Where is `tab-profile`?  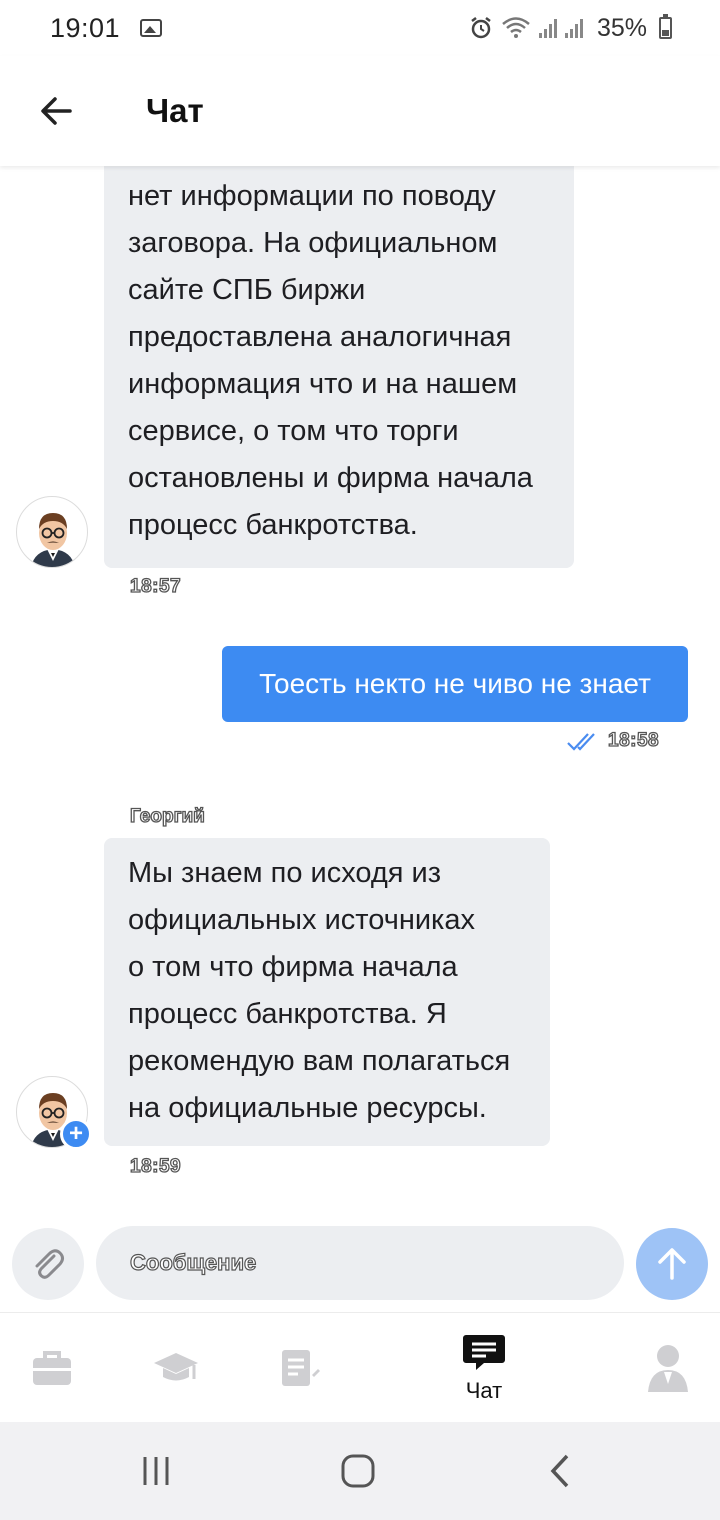 tab-profile is located at coordinates (668, 1368).